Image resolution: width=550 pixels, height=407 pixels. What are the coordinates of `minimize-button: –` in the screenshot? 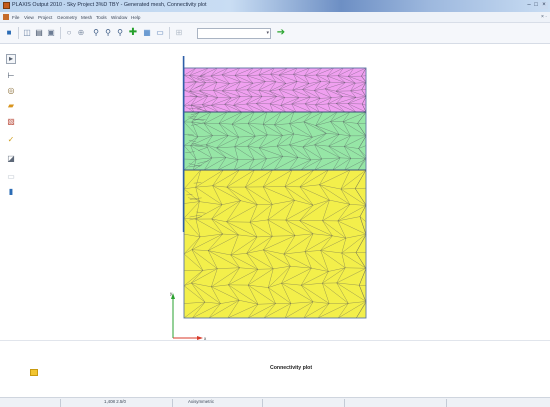 It's located at (529, 5).